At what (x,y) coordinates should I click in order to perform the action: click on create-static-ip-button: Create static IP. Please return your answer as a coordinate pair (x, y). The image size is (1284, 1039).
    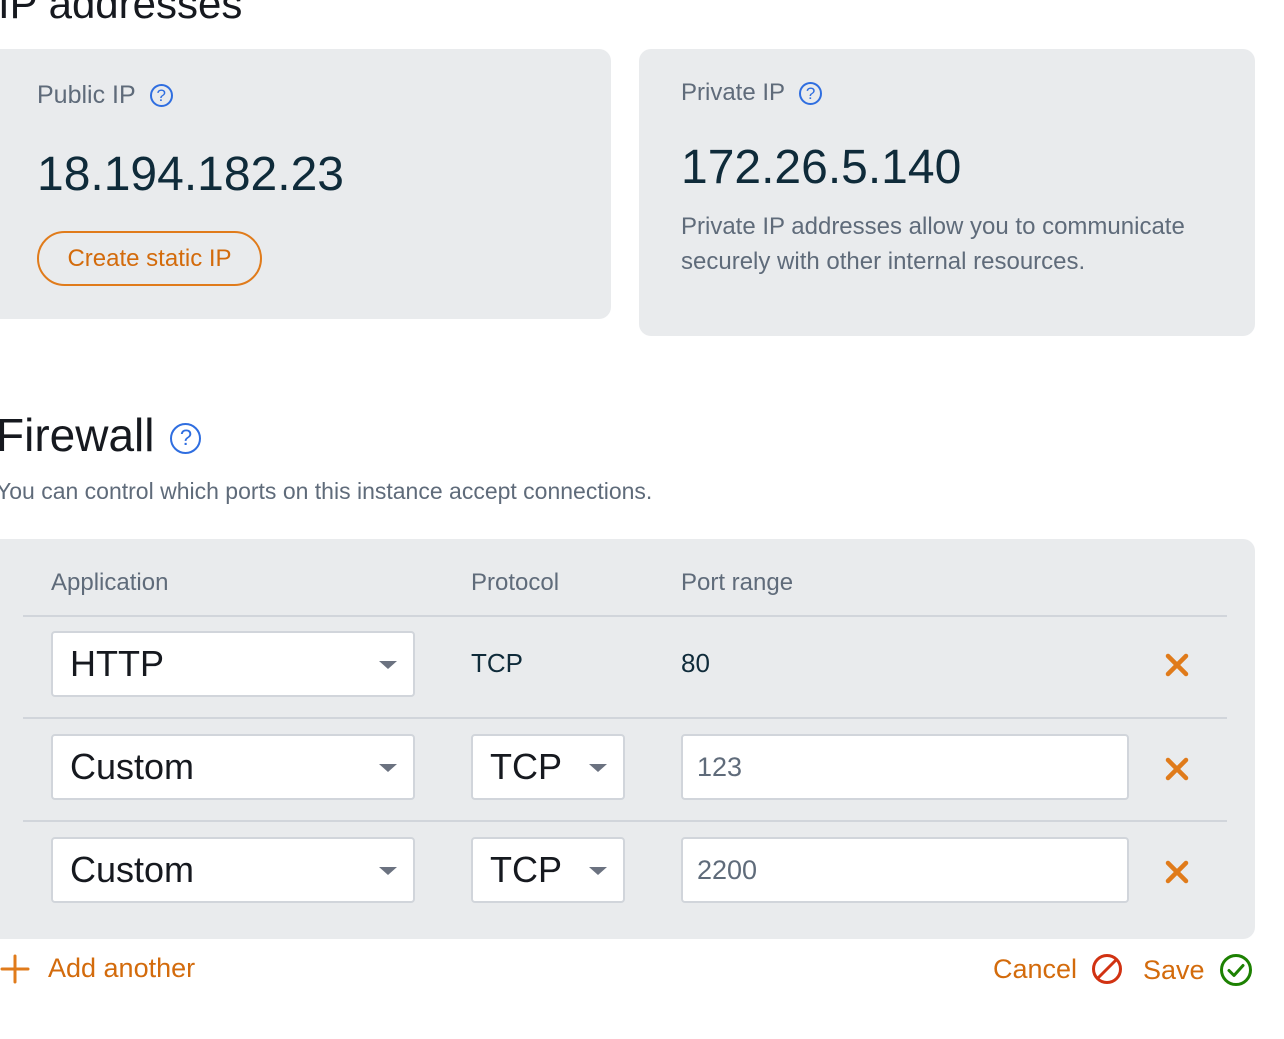
    Looking at the image, I should click on (149, 258).